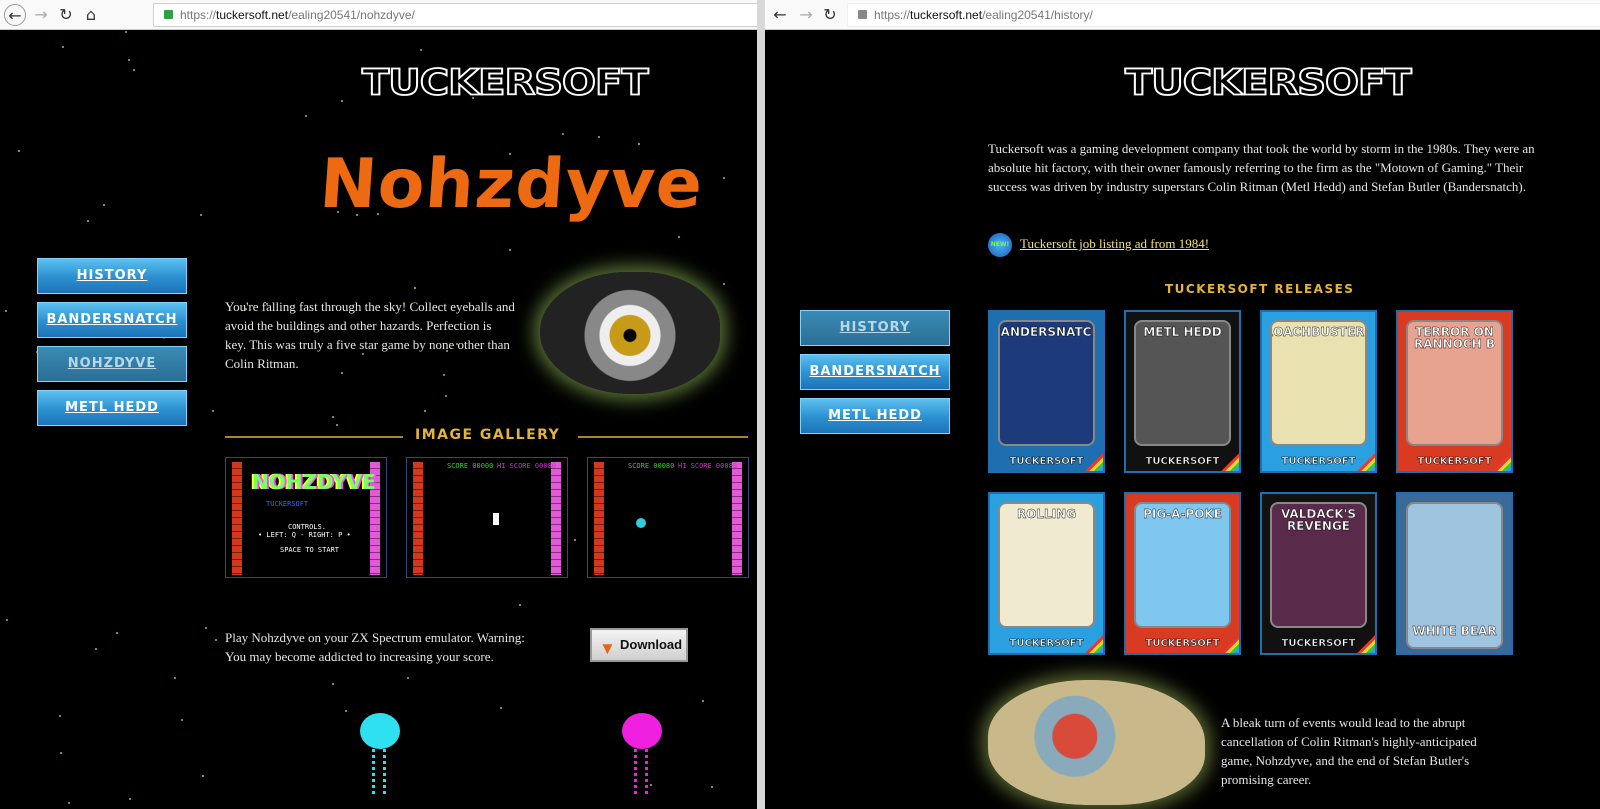 This screenshot has width=1600, height=809. I want to click on release-card: TERROR ON RANNOCH B TUCKERSOFT, so click(1454, 391).